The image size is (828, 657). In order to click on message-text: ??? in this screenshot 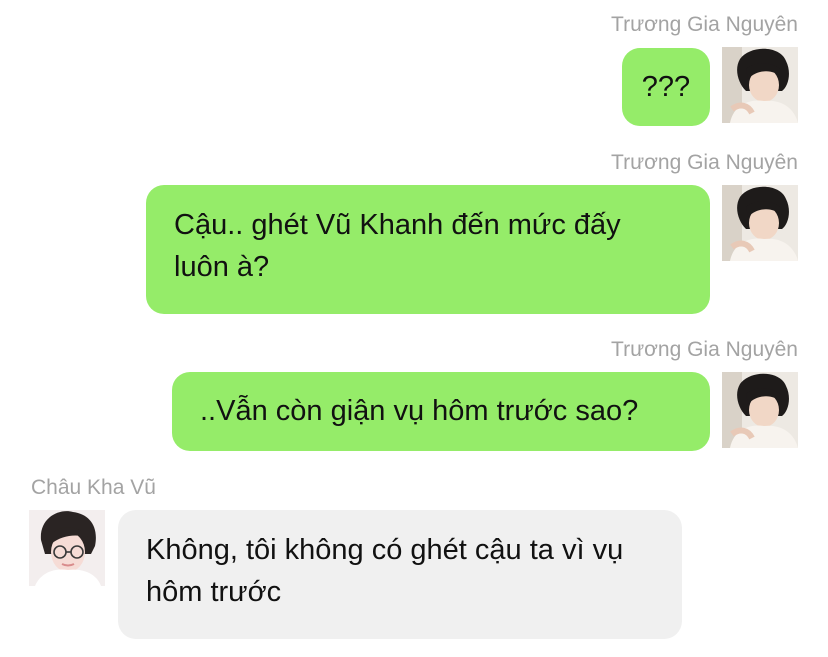, I will do `click(666, 87)`.